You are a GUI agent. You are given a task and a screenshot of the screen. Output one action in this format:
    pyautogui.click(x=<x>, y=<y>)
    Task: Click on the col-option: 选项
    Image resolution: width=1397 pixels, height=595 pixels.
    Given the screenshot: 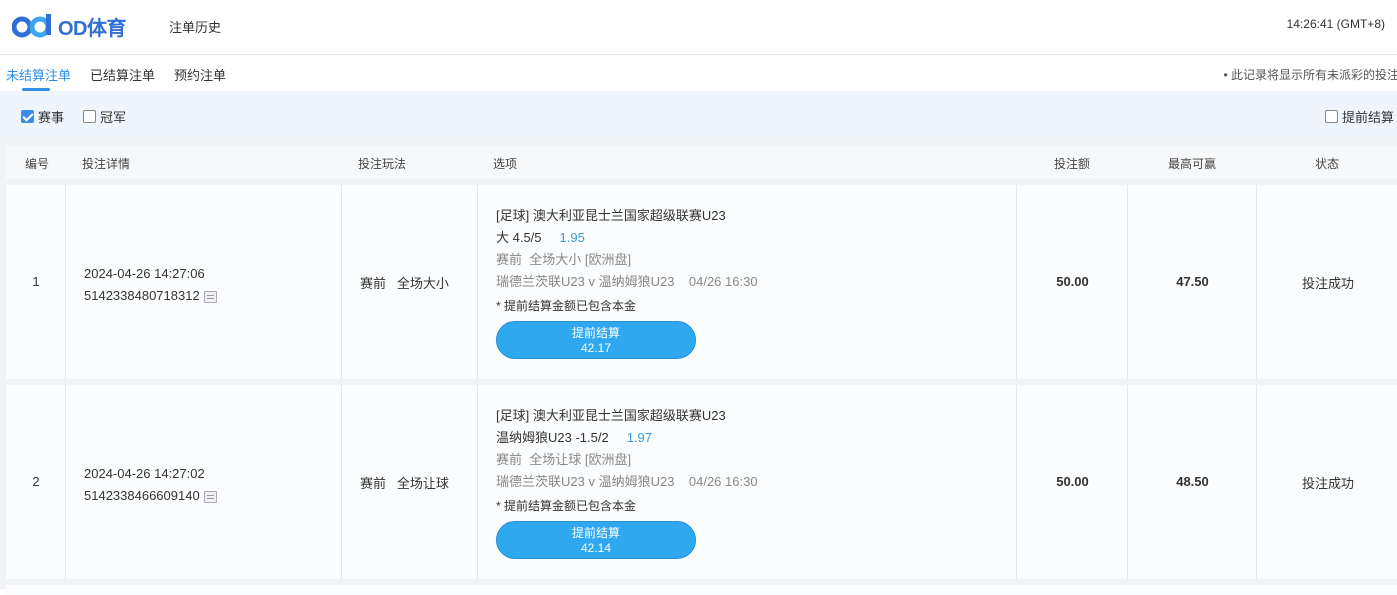 What is the action you would take?
    pyautogui.click(x=505, y=164)
    